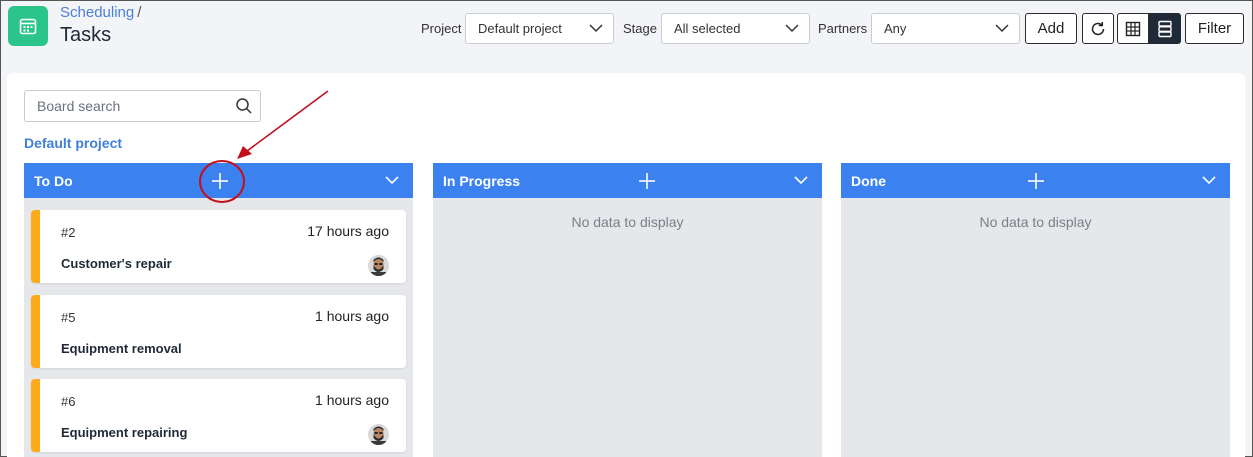 This screenshot has height=457, width=1253. What do you see at coordinates (482, 181) in the screenshot?
I see `column-title: In Progress` at bounding box center [482, 181].